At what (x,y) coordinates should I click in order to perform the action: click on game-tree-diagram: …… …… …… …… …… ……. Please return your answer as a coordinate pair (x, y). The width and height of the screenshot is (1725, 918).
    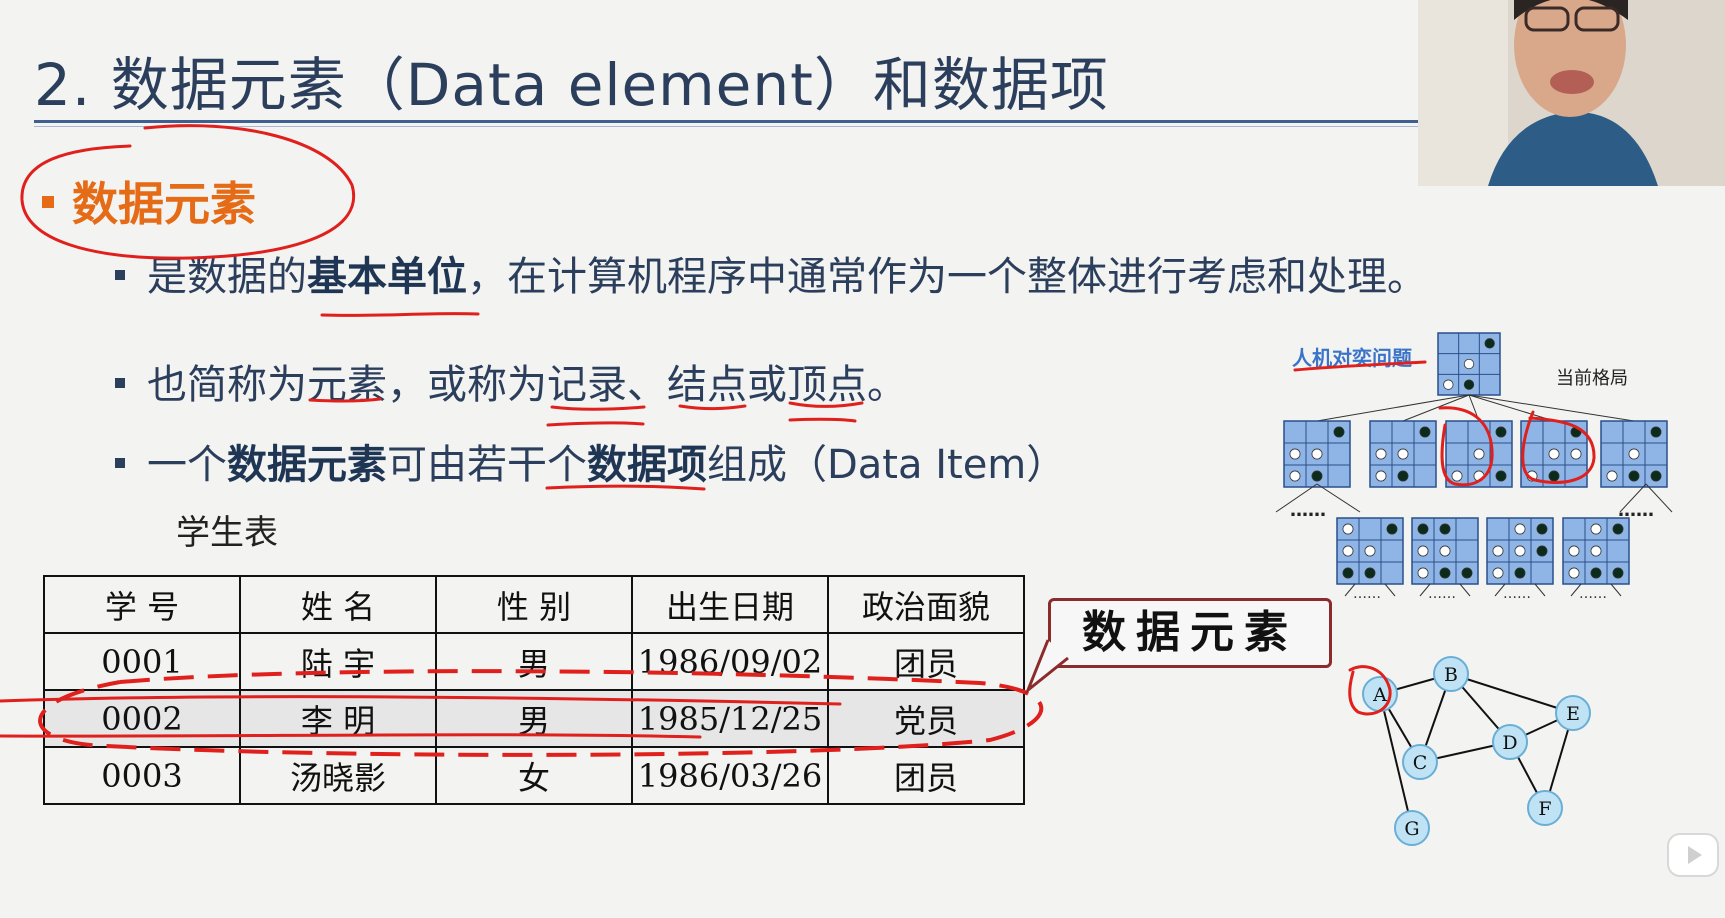
    Looking at the image, I should click on (1474, 467).